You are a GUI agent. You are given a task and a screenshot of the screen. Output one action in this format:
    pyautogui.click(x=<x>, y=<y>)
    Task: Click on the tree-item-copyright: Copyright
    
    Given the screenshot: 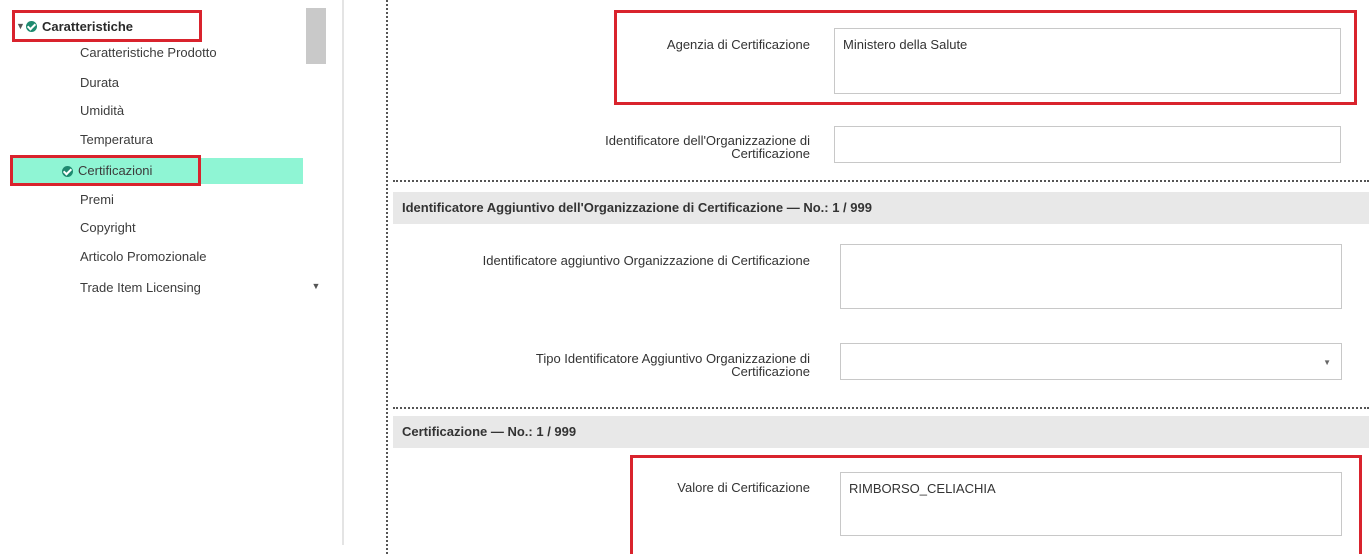 What is the action you would take?
    pyautogui.click(x=108, y=228)
    